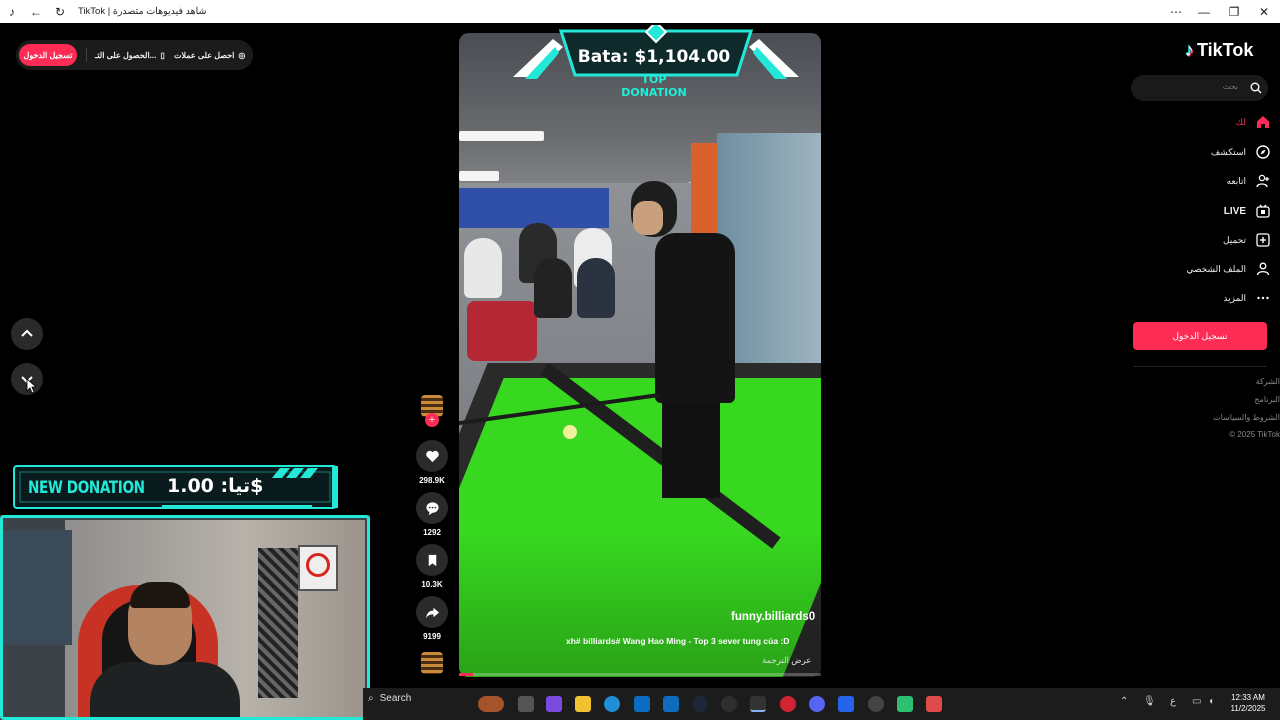 Image resolution: width=1280 pixels, height=720 pixels. Describe the element at coordinates (1228, 151) in the screenshot. I see `sidebar-item-label: استكشف` at that location.